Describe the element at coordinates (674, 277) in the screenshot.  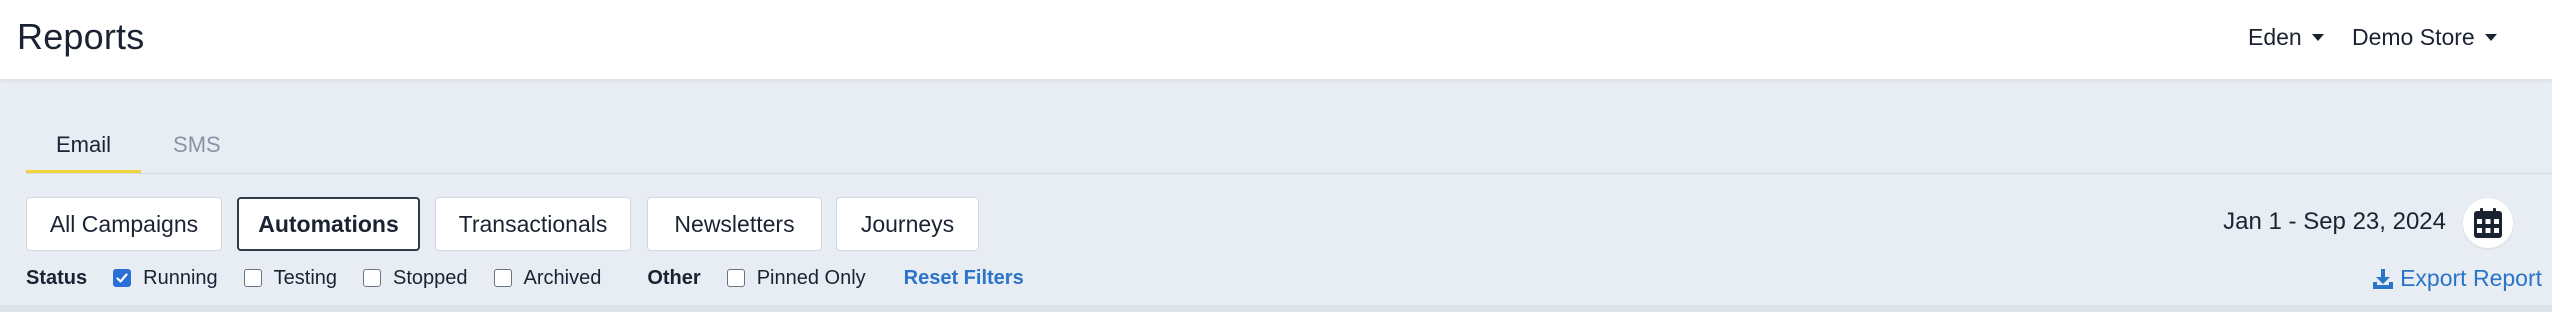
I see `other-filter-label: Other` at that location.